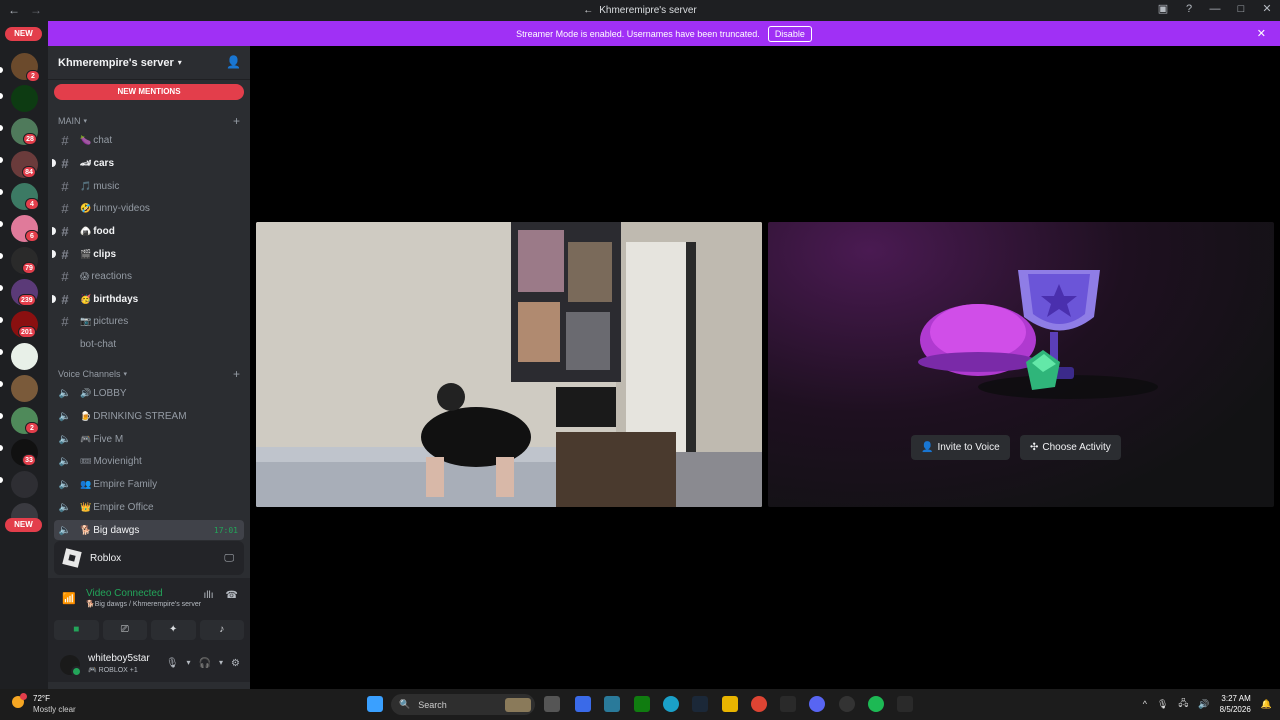 Image resolution: width=1280 pixels, height=720 pixels. Describe the element at coordinates (1070, 447) in the screenshot. I see `choose-activity-button: ✣ Choose Activity` at that location.